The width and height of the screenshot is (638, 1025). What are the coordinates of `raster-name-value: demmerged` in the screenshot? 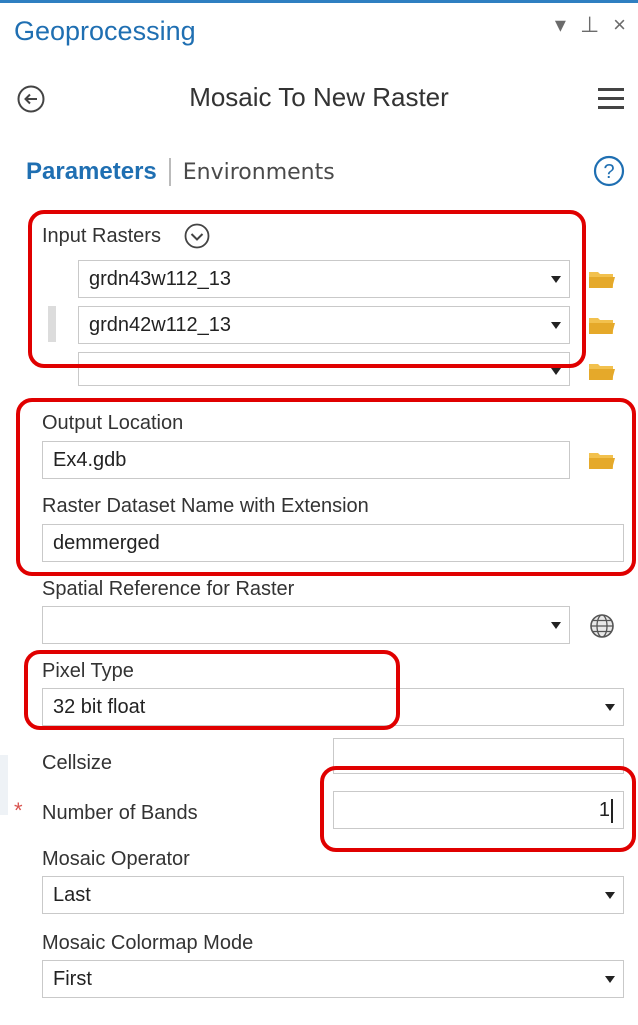 It's located at (106, 543).